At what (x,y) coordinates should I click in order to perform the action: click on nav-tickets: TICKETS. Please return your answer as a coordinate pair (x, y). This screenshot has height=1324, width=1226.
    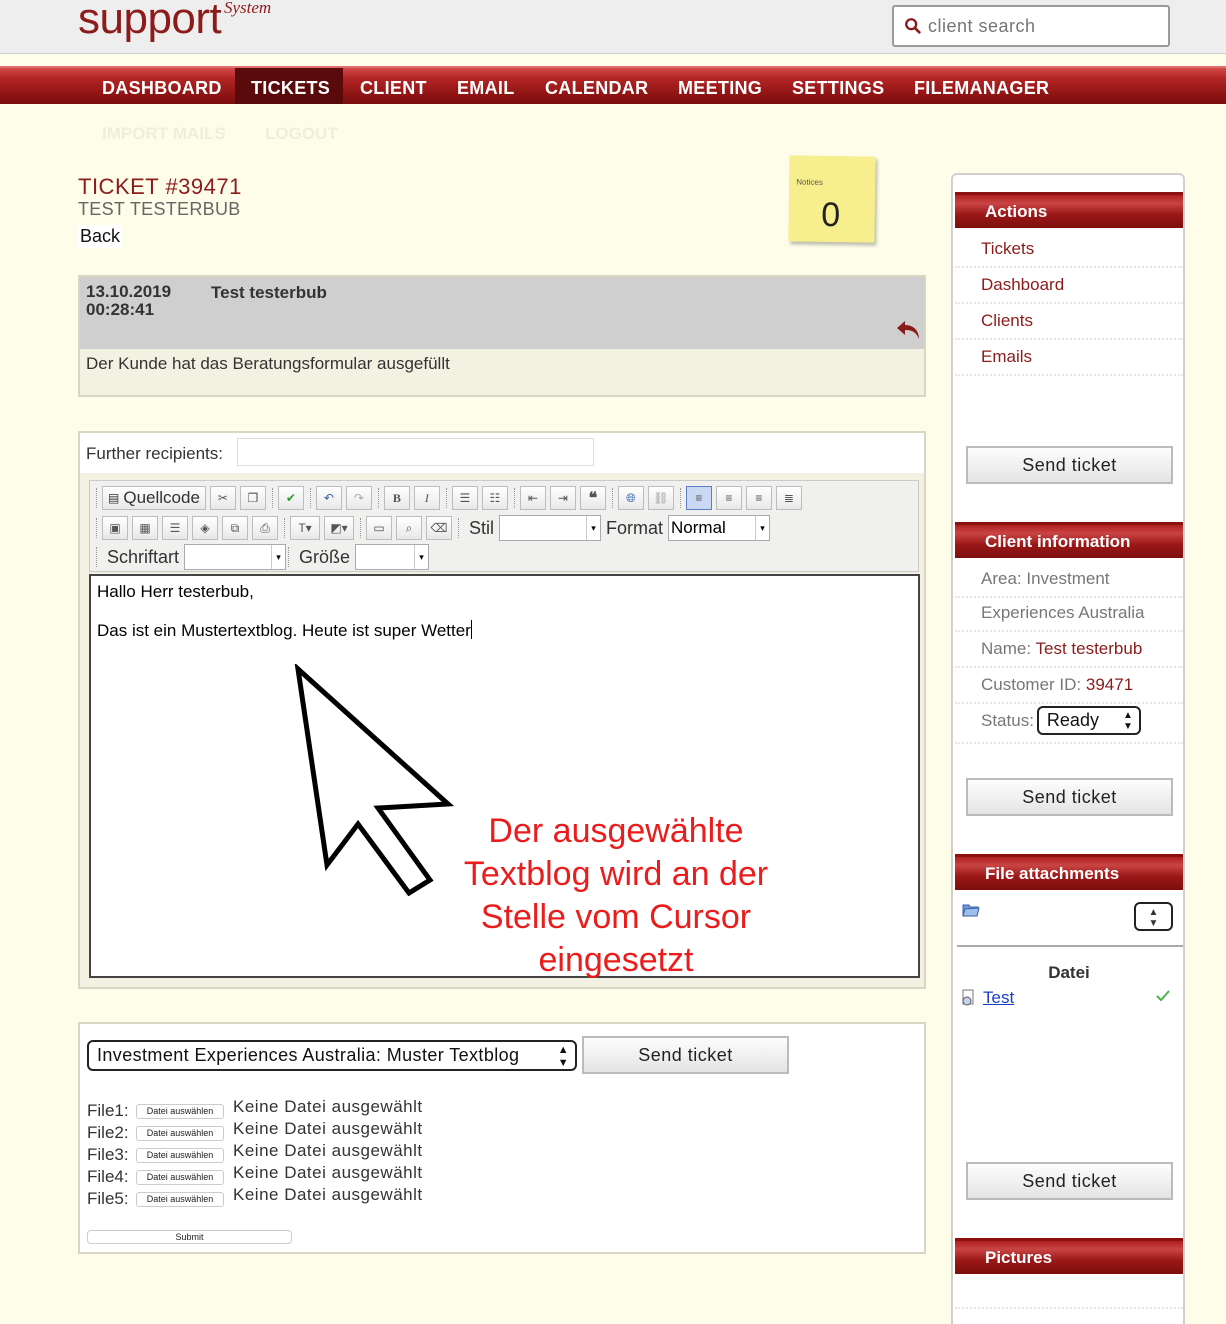
    Looking at the image, I should click on (289, 86).